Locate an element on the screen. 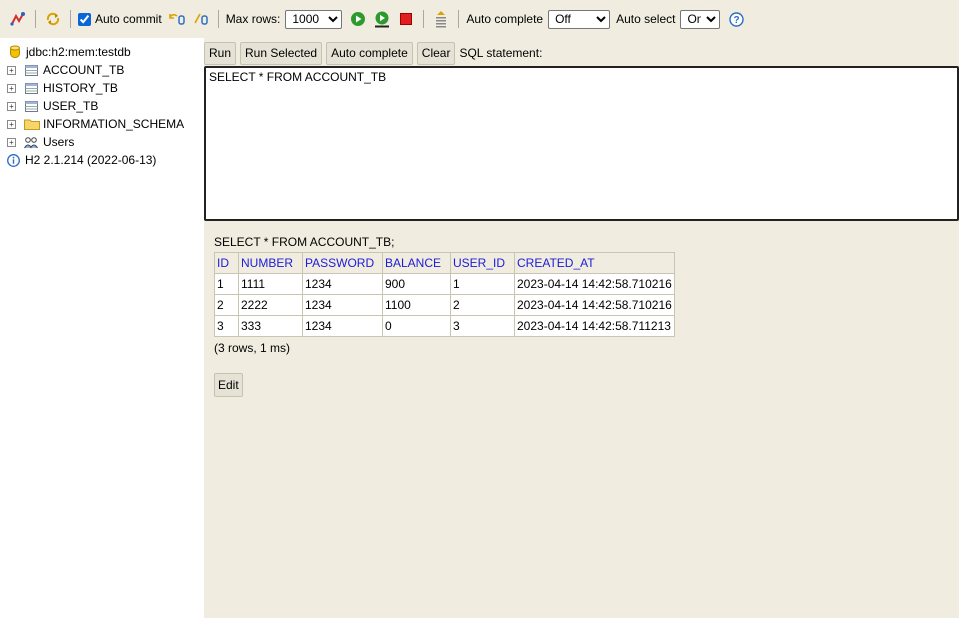 Image resolution: width=959 pixels, height=618 pixels. column-header: USER_ID is located at coordinates (482, 263).